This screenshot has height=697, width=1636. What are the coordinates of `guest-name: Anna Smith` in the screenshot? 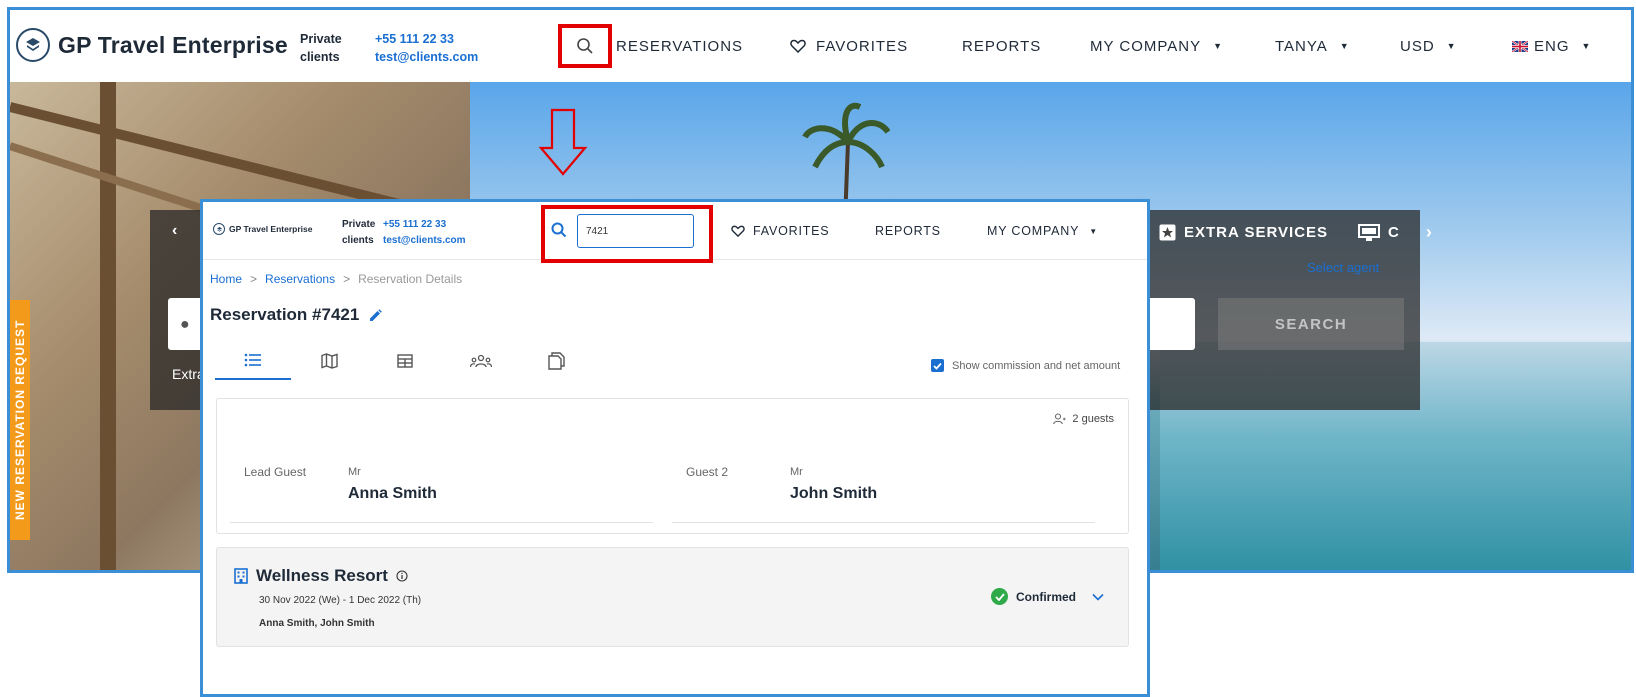 It's located at (392, 493).